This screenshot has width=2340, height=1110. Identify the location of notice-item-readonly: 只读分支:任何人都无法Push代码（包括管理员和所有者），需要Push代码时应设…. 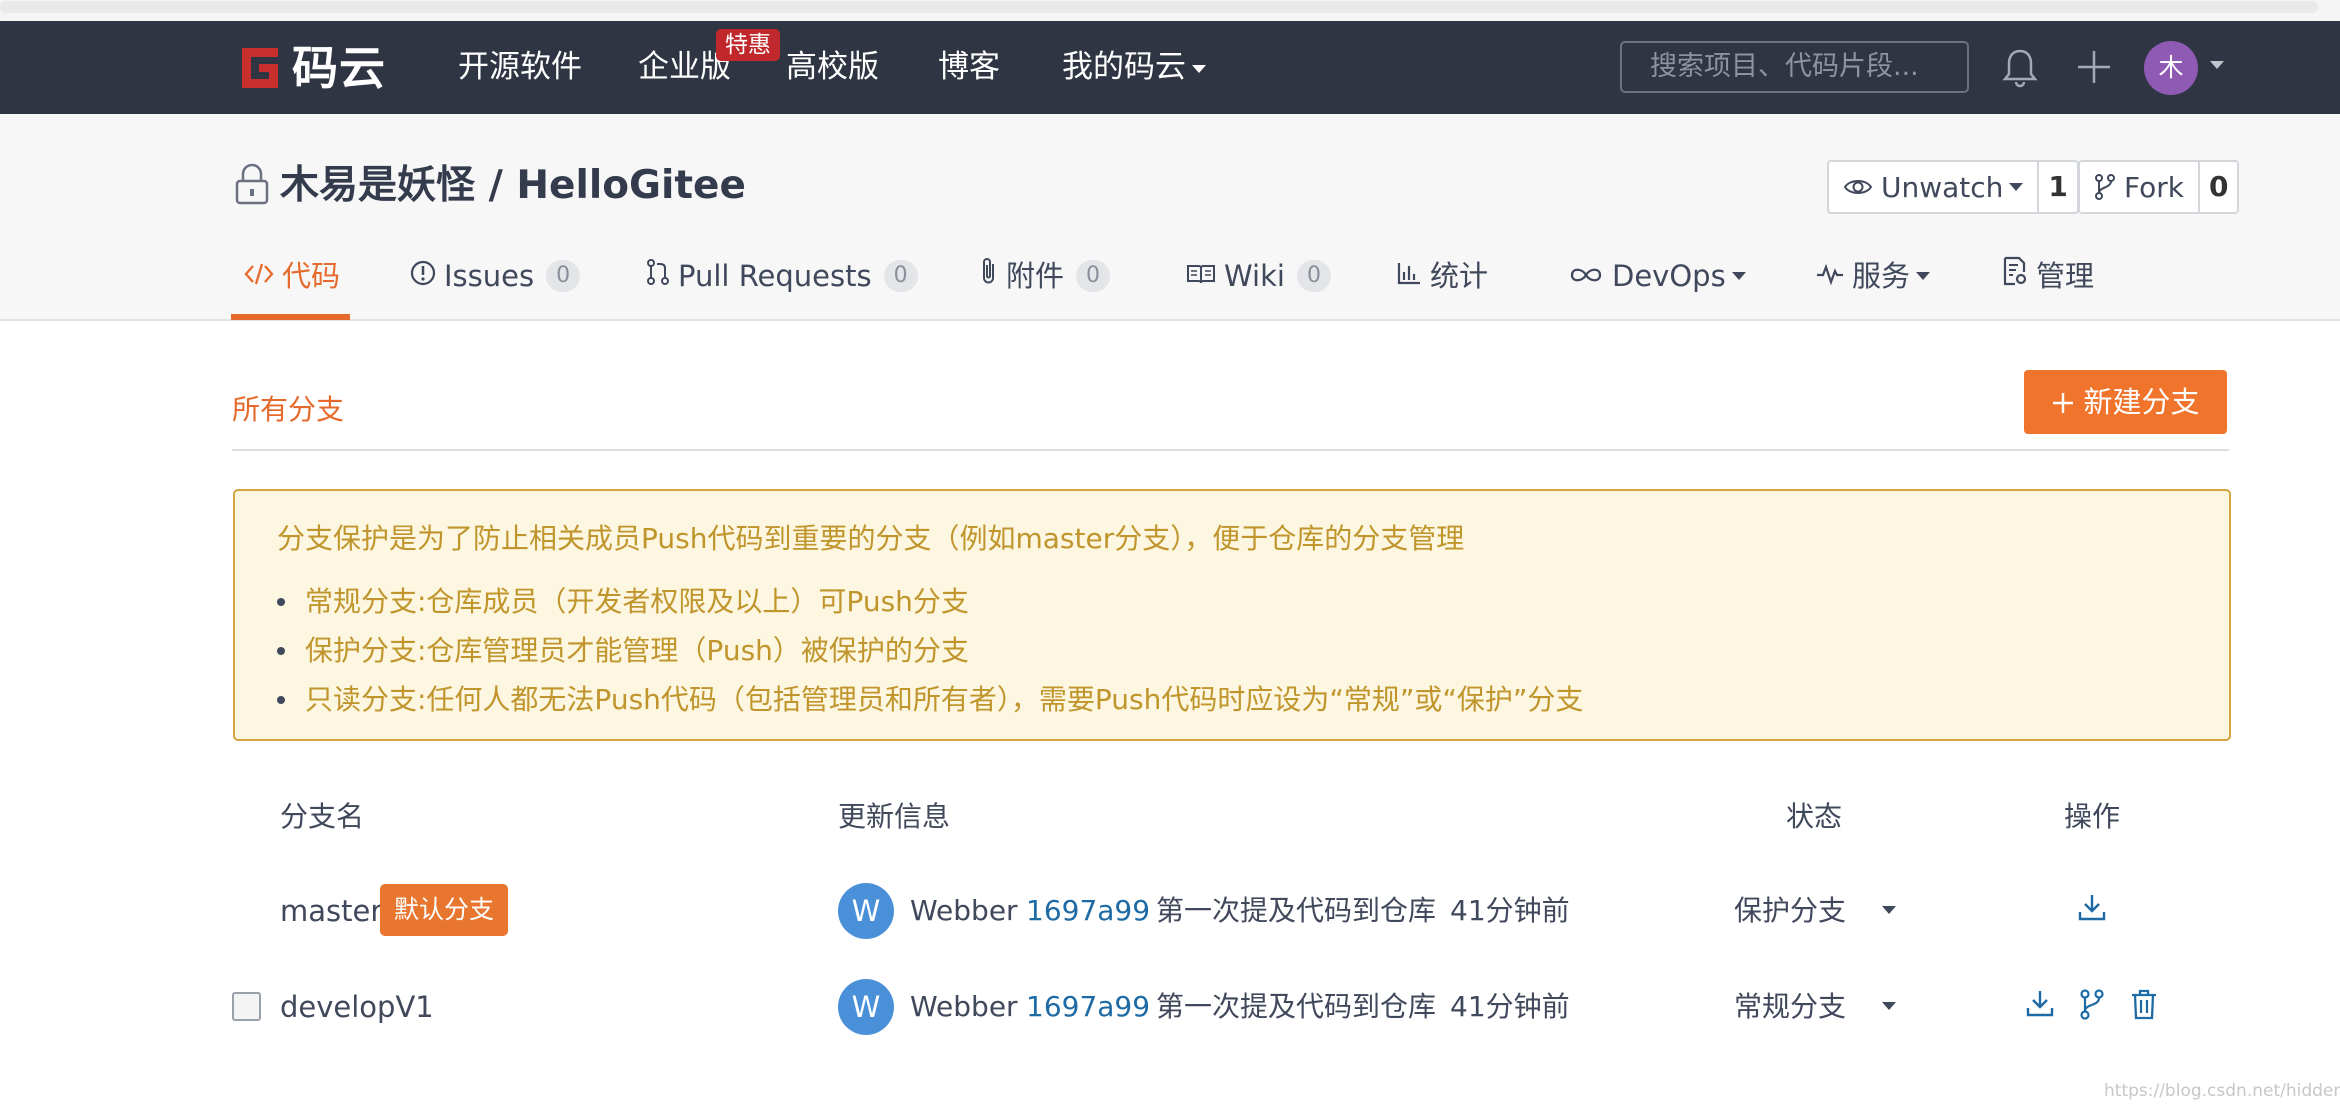
(930, 699).